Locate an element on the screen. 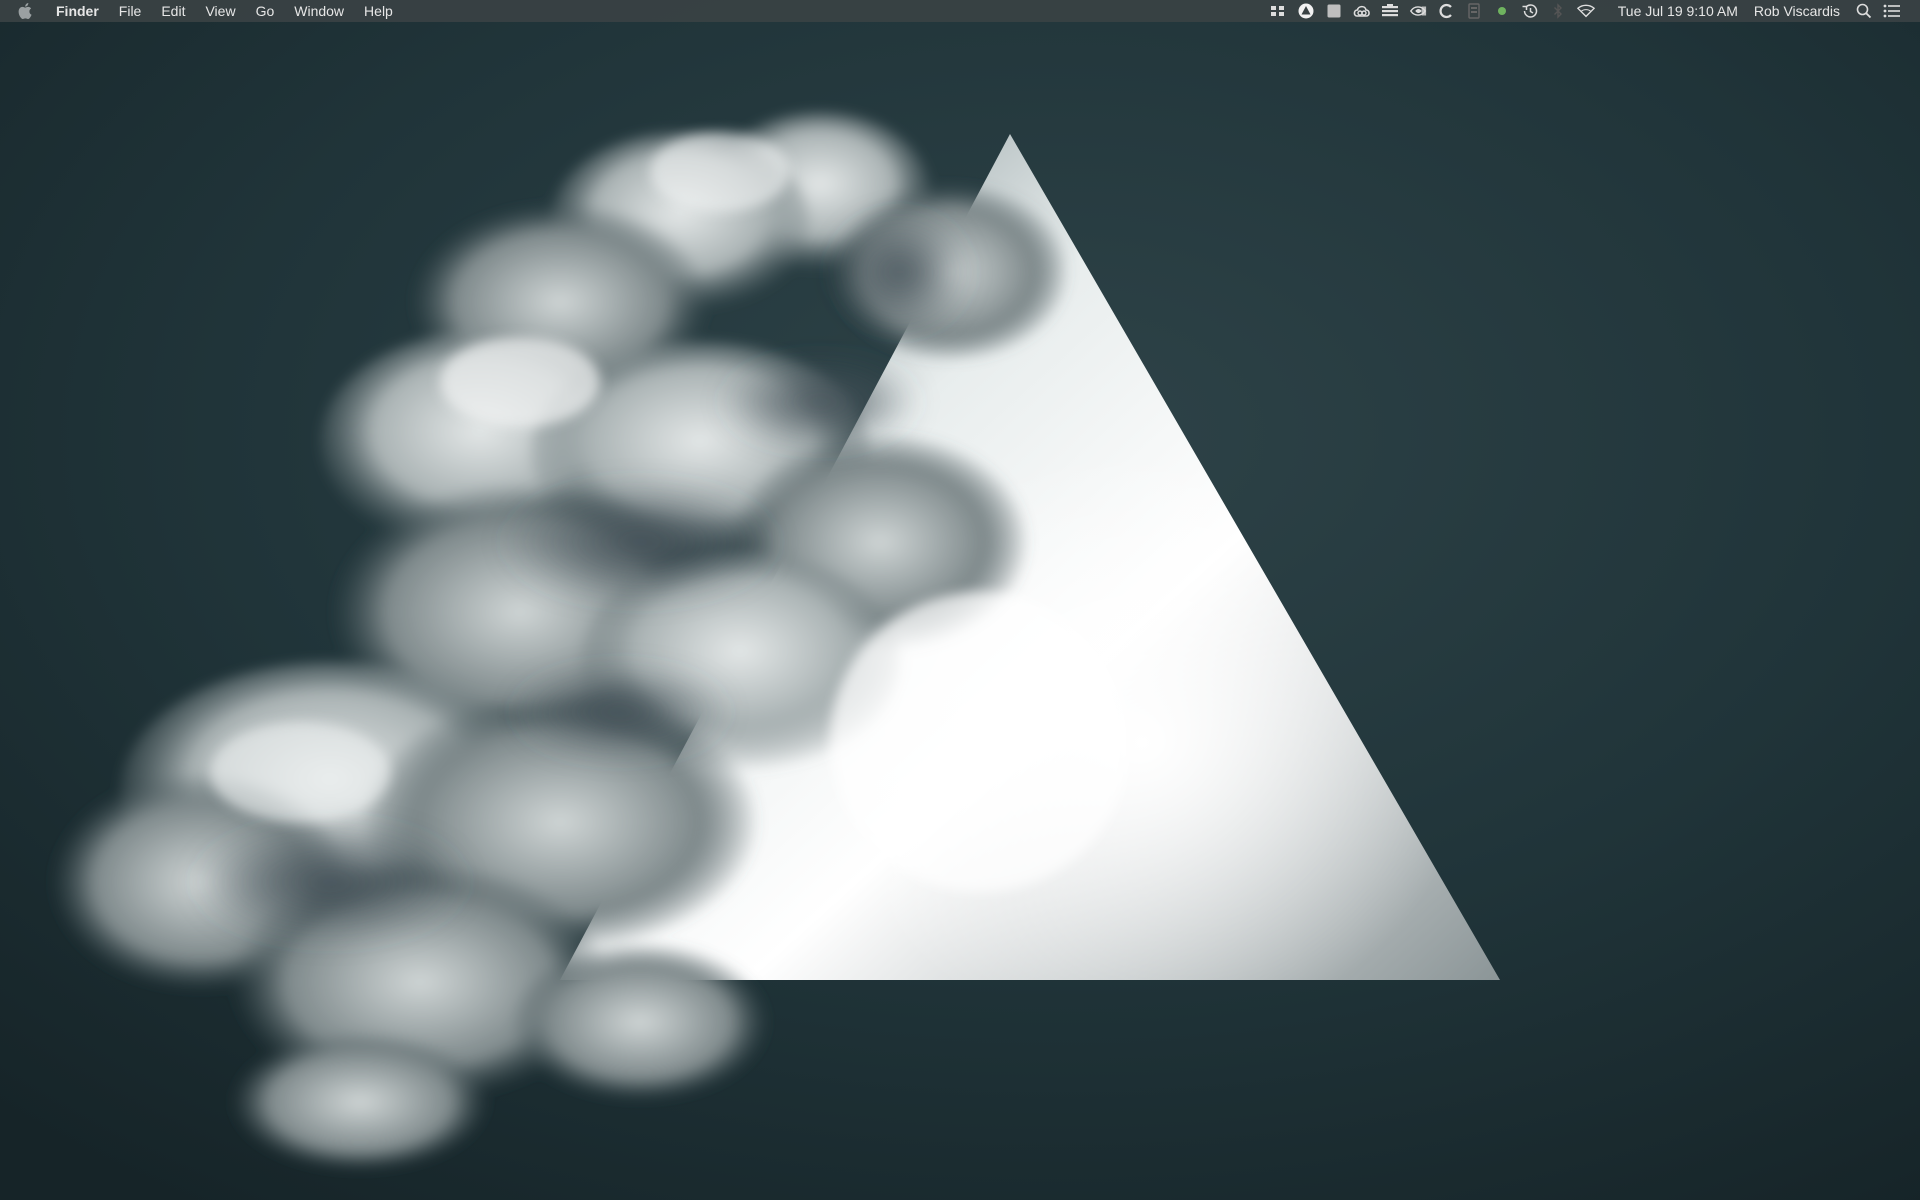 Image resolution: width=1920 pixels, height=1200 pixels. triangle-circle-icon is located at coordinates (1306, 11).